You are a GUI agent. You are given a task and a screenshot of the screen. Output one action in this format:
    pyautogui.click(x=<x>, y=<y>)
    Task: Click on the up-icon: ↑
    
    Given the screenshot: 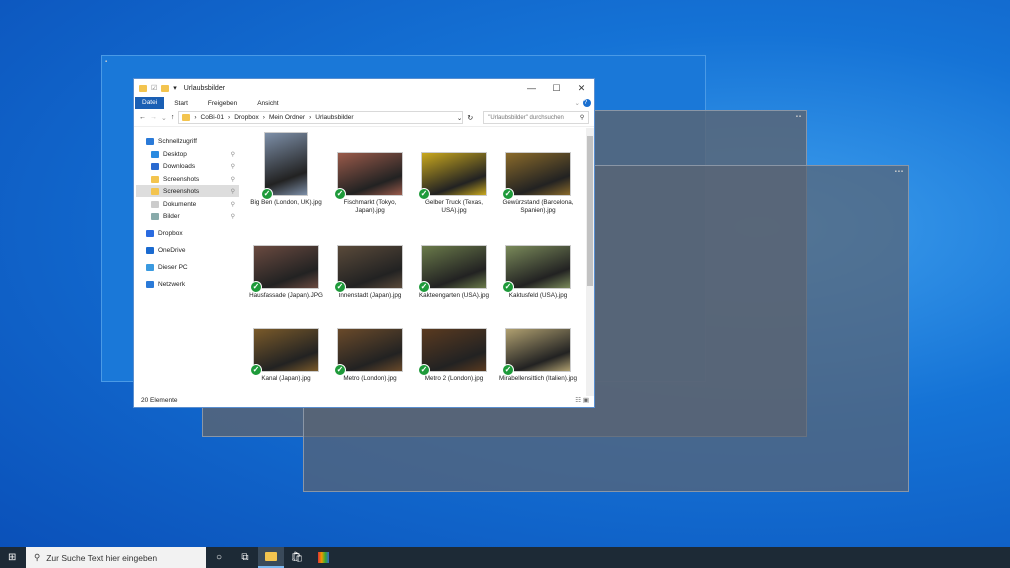 What is the action you would take?
    pyautogui.click(x=173, y=117)
    